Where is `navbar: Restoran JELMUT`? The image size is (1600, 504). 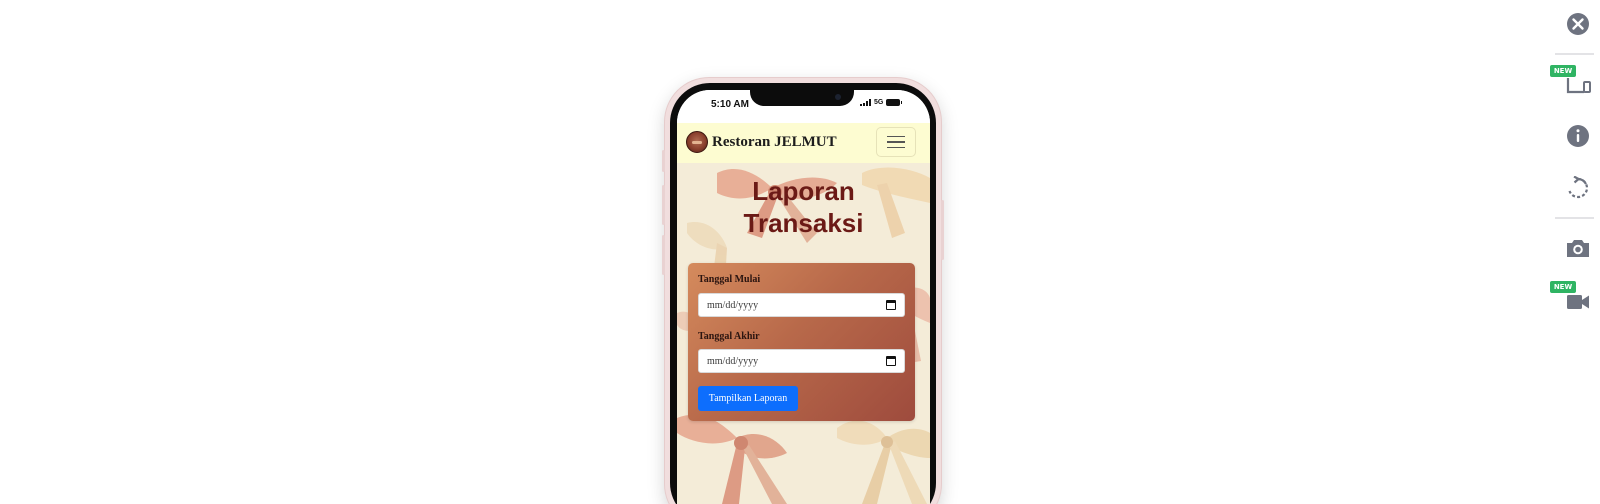 navbar: Restoran JELMUT is located at coordinates (803, 143).